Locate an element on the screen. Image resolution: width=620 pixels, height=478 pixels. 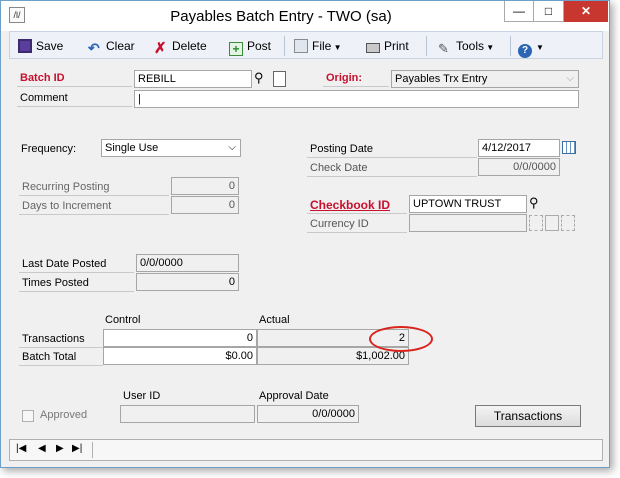
batch-id-field: REBILL is located at coordinates (193, 79).